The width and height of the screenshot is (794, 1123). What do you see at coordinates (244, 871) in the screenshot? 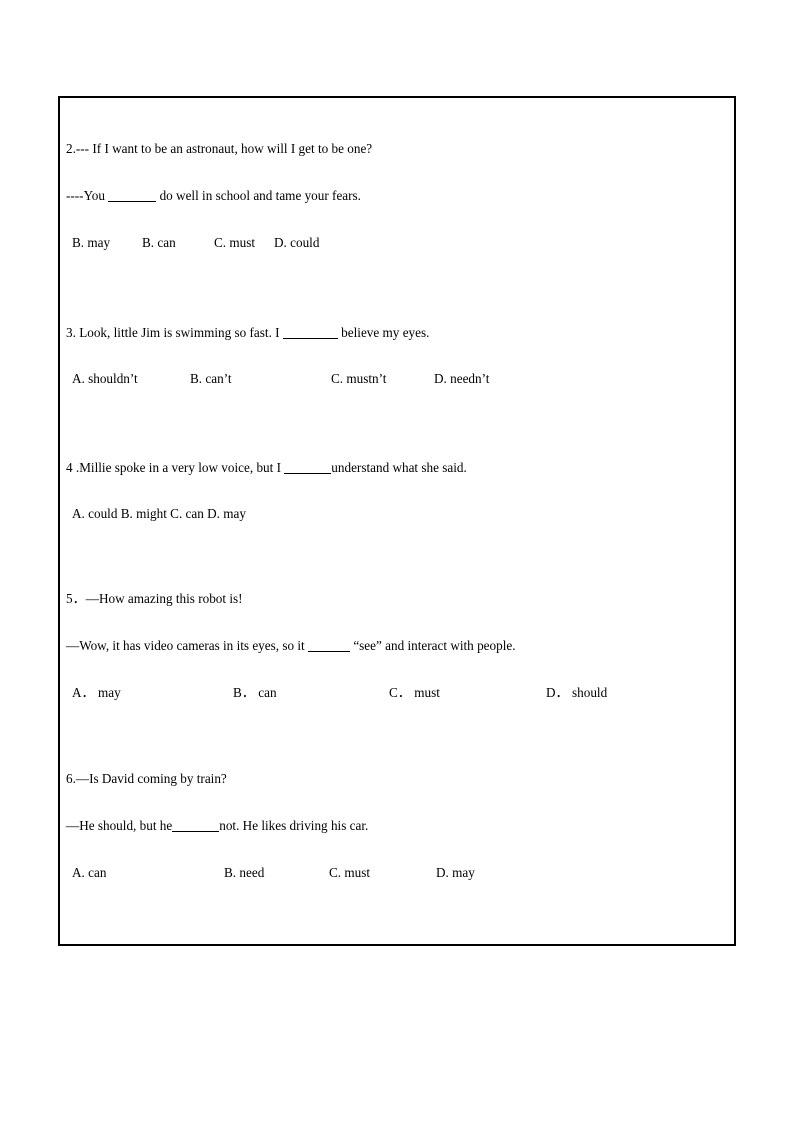
I see `option-choice: B. need` at bounding box center [244, 871].